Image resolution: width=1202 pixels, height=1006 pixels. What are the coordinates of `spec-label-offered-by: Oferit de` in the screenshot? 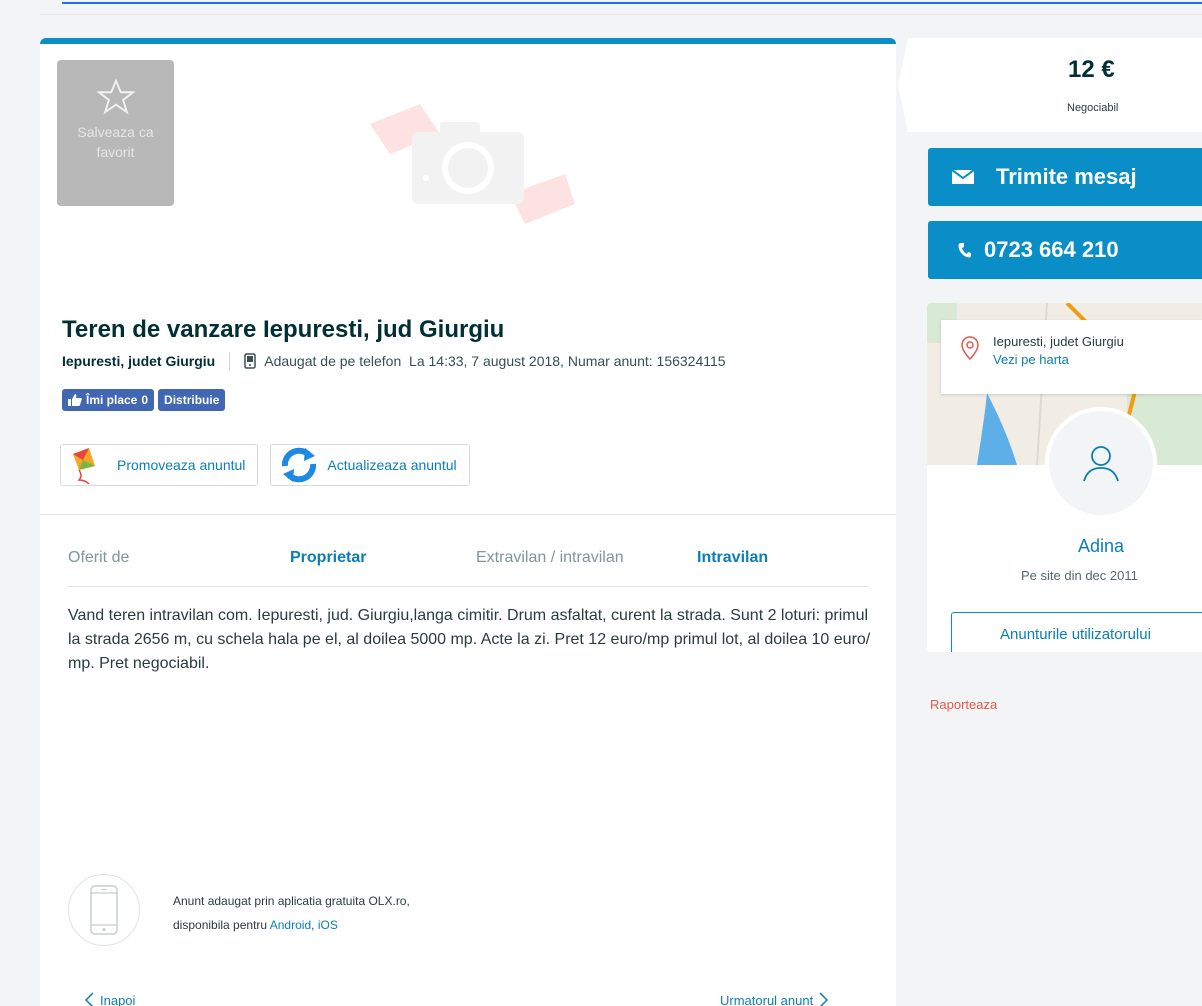 It's located at (99, 557).